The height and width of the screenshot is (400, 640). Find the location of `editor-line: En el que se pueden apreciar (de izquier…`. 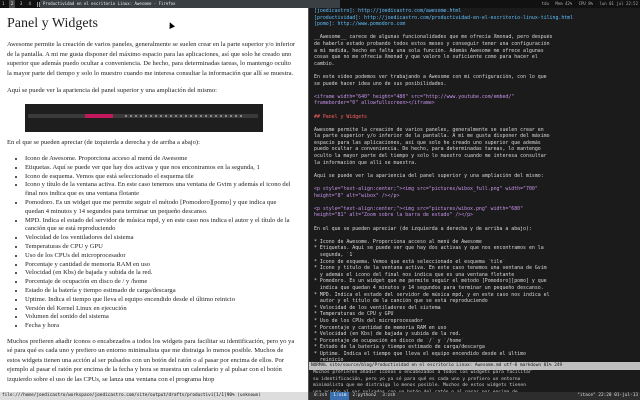

editor-line: En el que se pueden apreciar (de izquier… is located at coordinates (474, 229).